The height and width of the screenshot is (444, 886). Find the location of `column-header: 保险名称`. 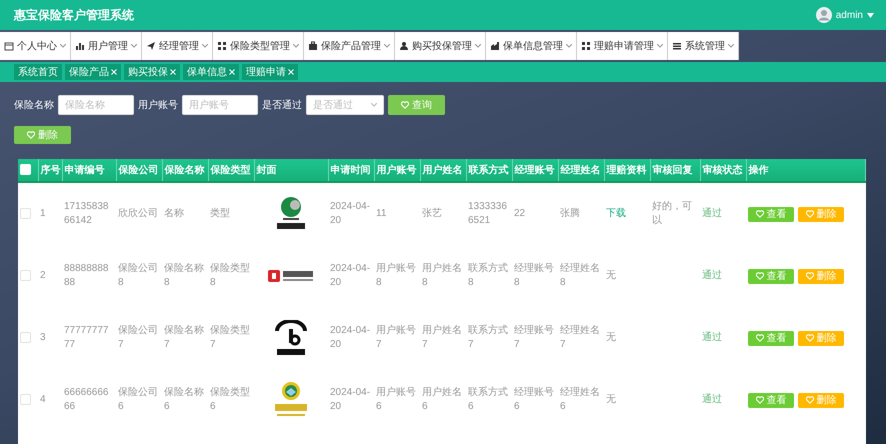

column-header: 保险名称 is located at coordinates (184, 170).